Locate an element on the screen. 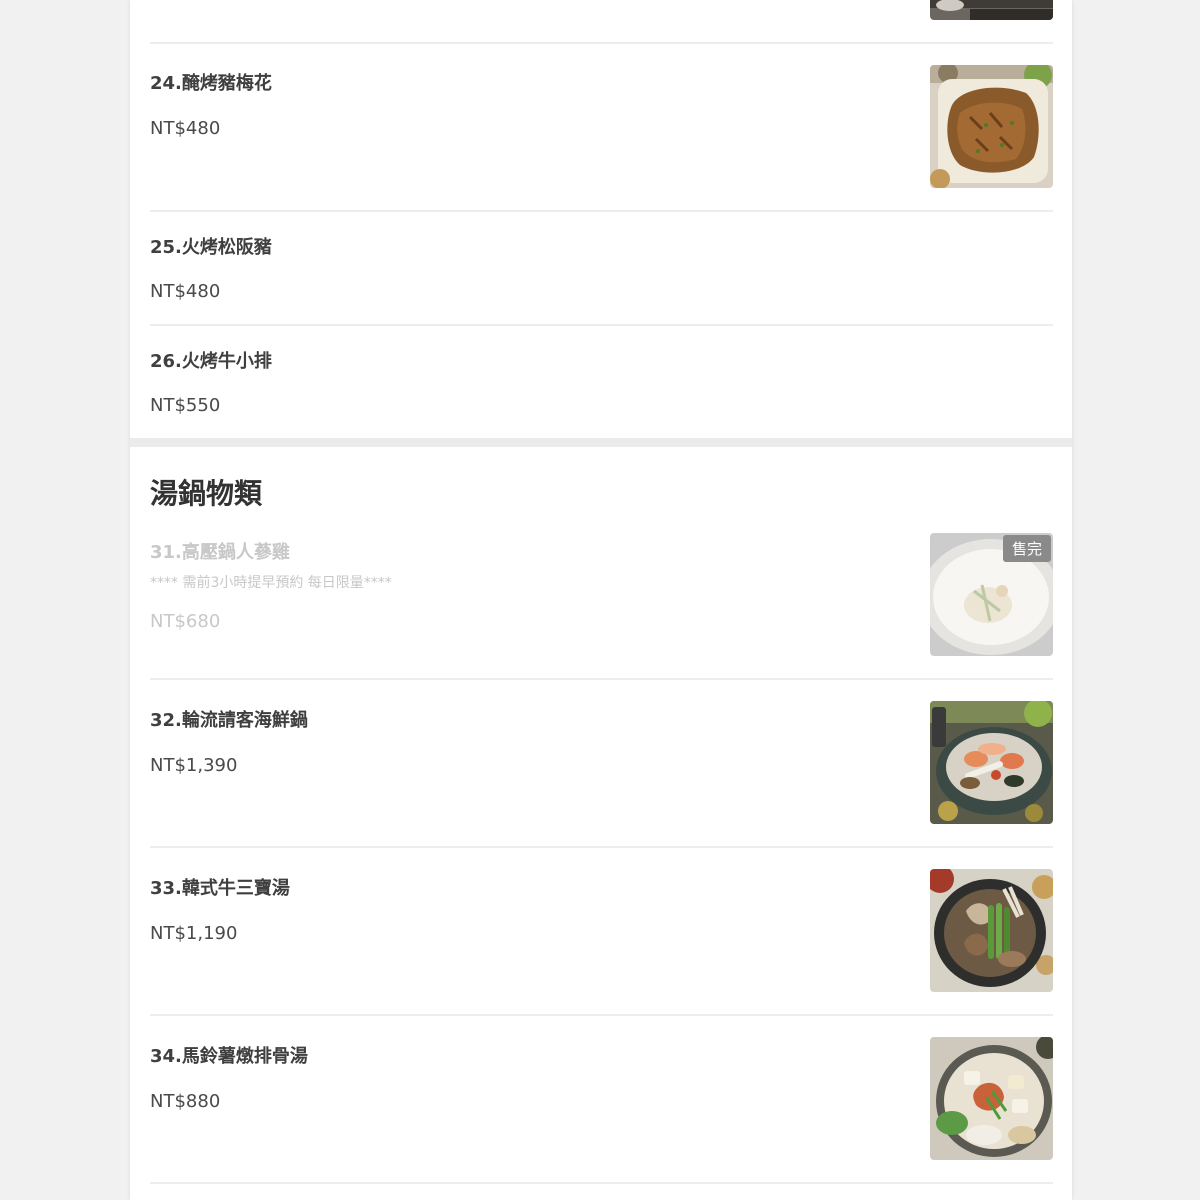 This screenshot has width=1200, height=1200. menu-item: 33.韓式牛三寶湯 NT$1,190 is located at coordinates (601, 932).